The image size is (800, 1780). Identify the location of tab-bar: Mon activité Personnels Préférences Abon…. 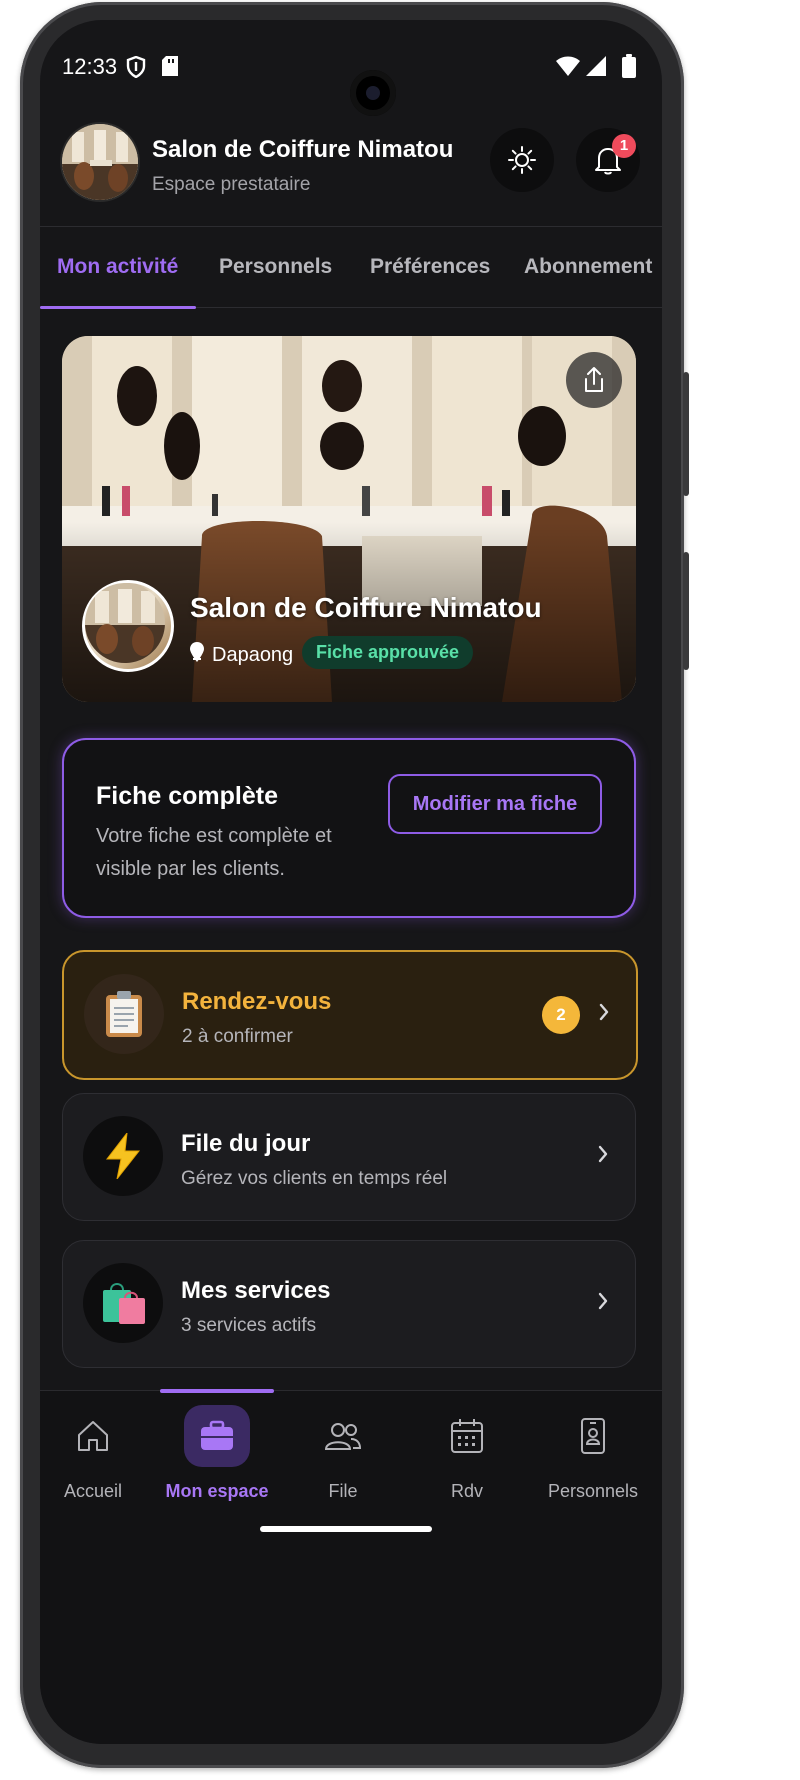
(351, 268).